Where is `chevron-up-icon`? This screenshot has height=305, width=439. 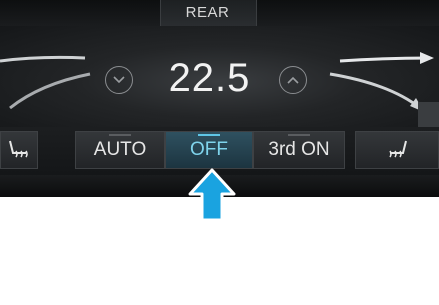 chevron-up-icon is located at coordinates (293, 80).